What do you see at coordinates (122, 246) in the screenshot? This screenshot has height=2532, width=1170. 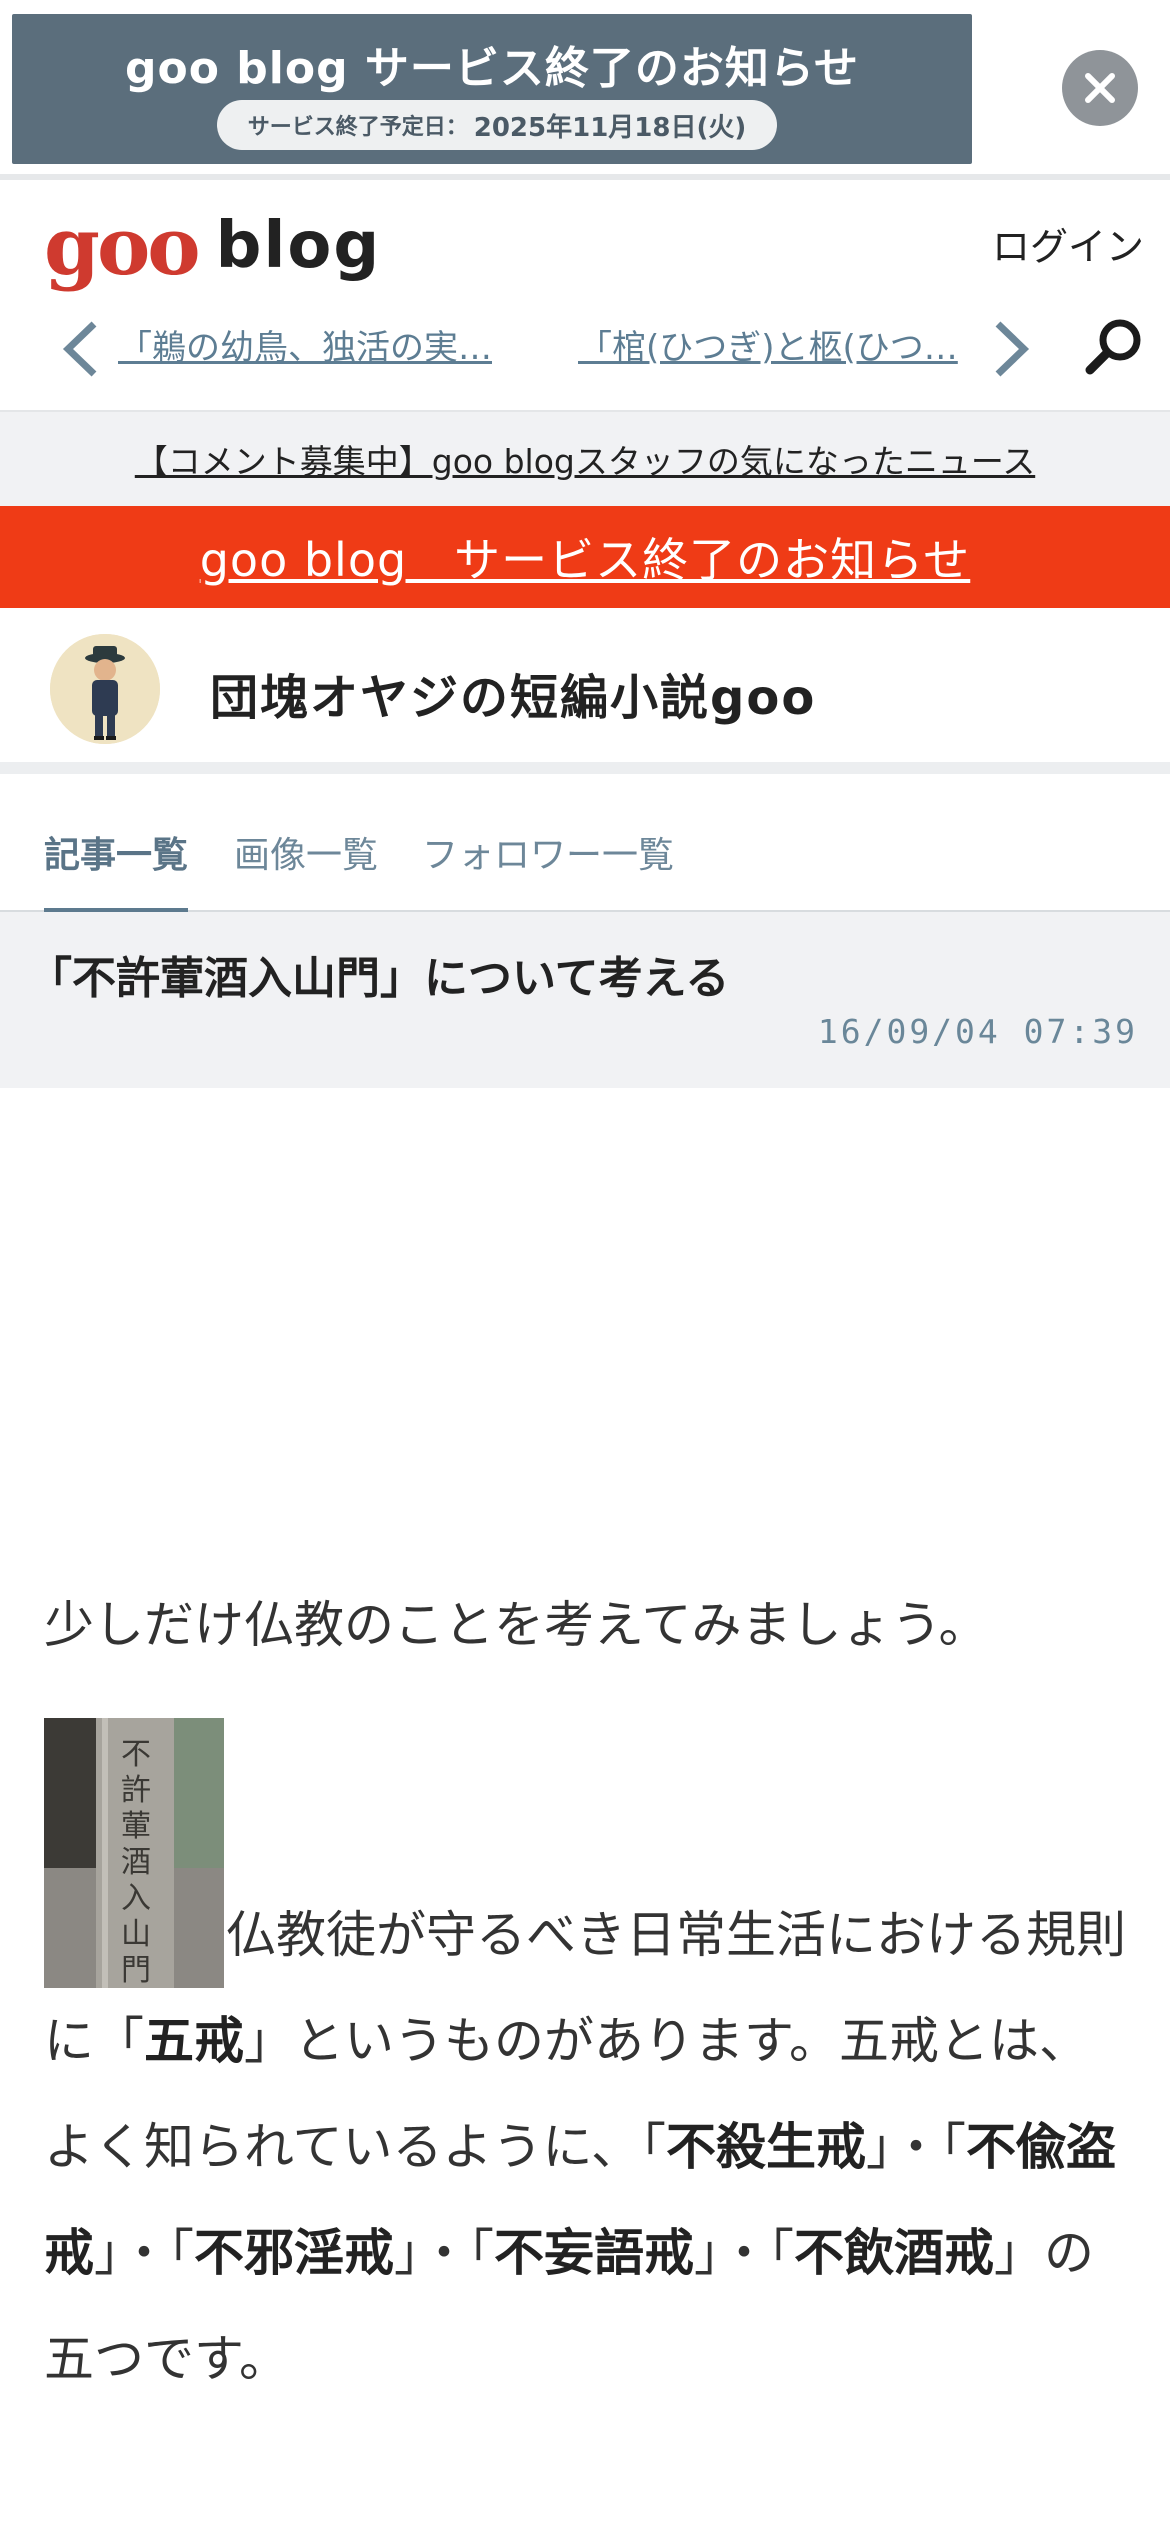 I see `logo-goo-text: goo` at bounding box center [122, 246].